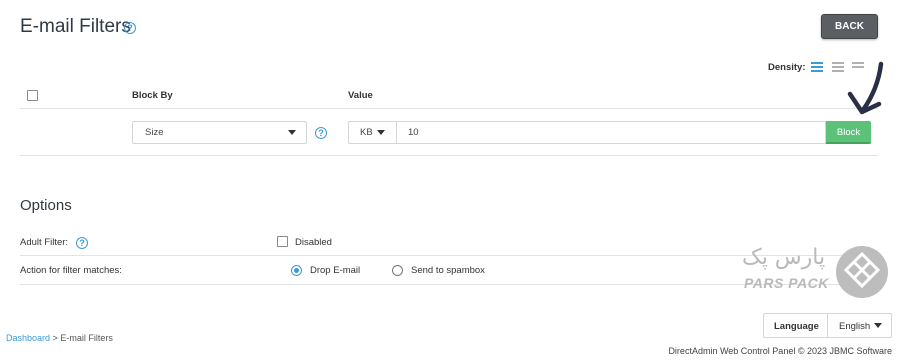  Describe the element at coordinates (46, 205) in the screenshot. I see `options-heading: Options` at that location.